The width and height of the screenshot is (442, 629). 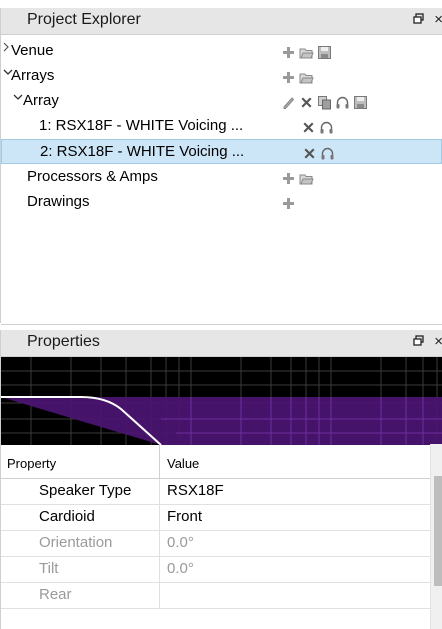 I want to click on properties-scrollbar-thumb, so click(x=438, y=531).